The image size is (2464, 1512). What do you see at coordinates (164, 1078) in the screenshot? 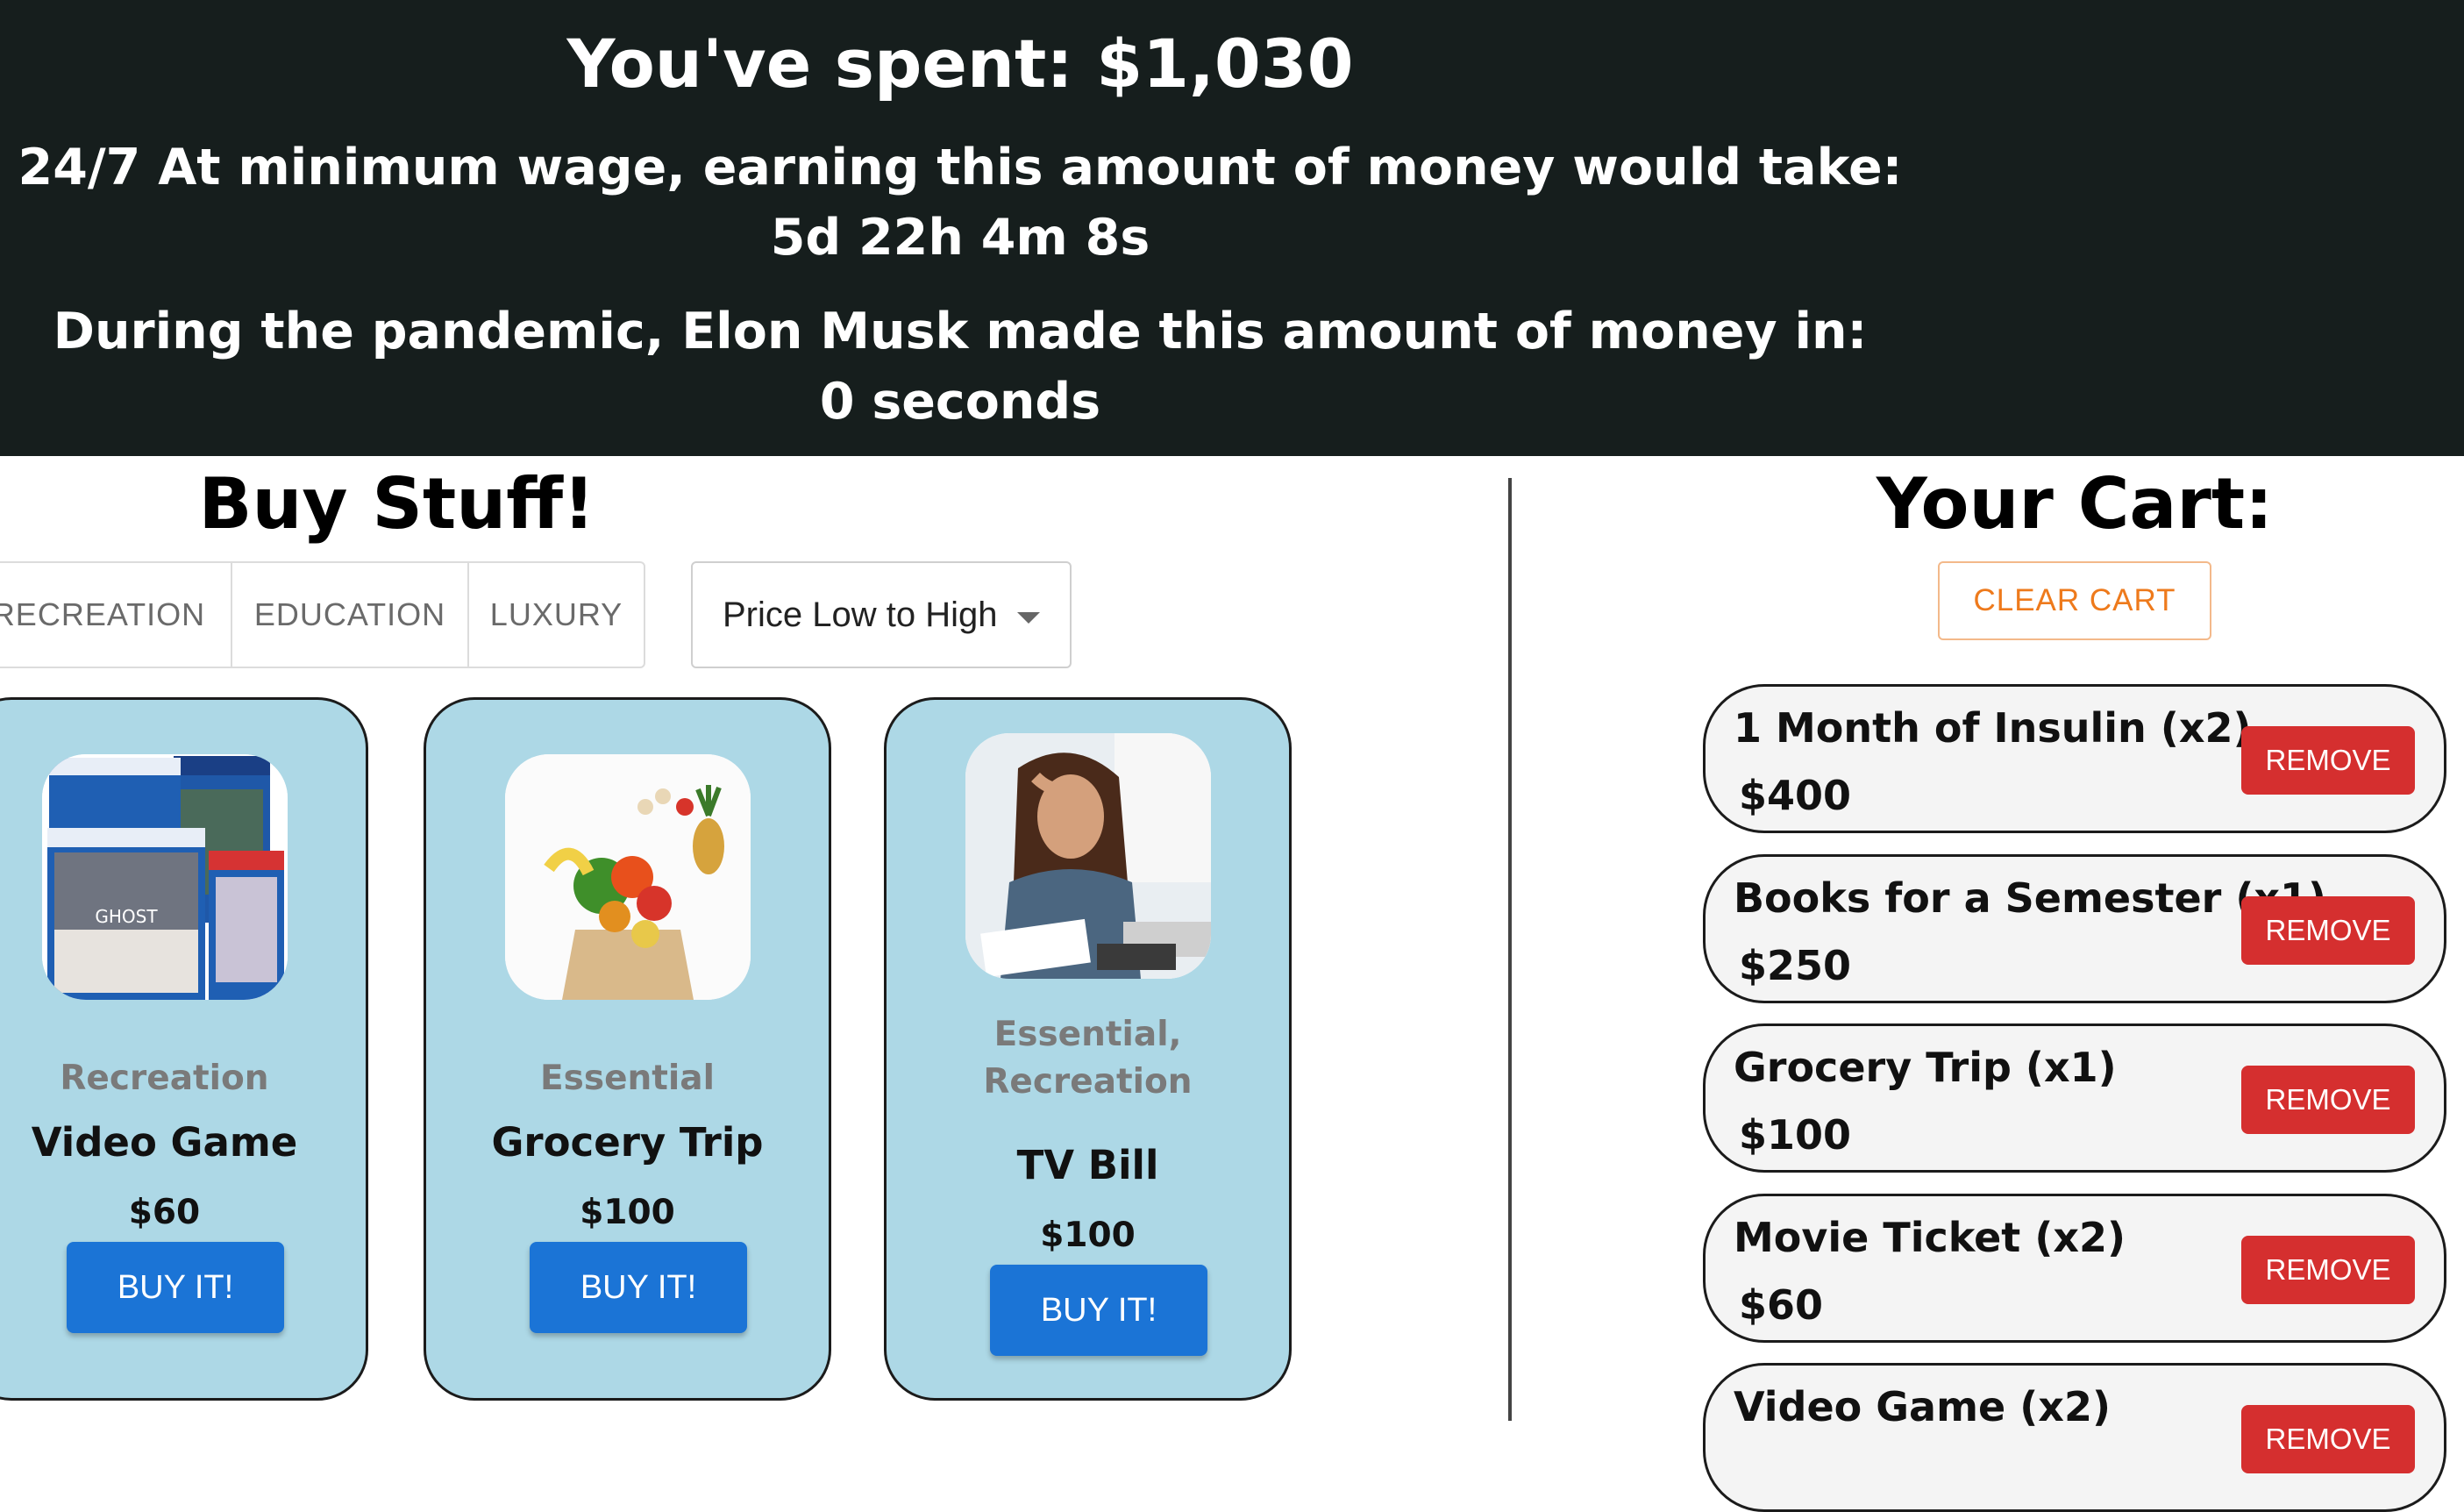
I see `product-category: Recreation` at bounding box center [164, 1078].